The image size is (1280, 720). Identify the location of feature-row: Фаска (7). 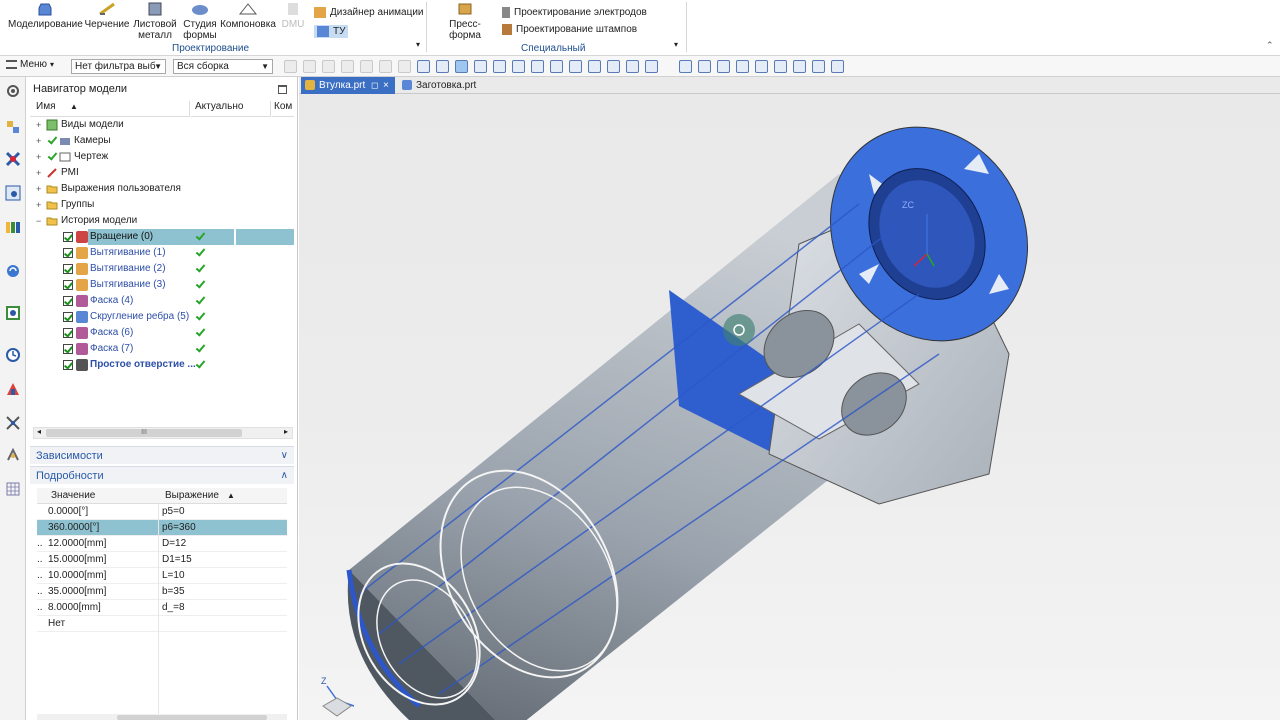
(162, 349).